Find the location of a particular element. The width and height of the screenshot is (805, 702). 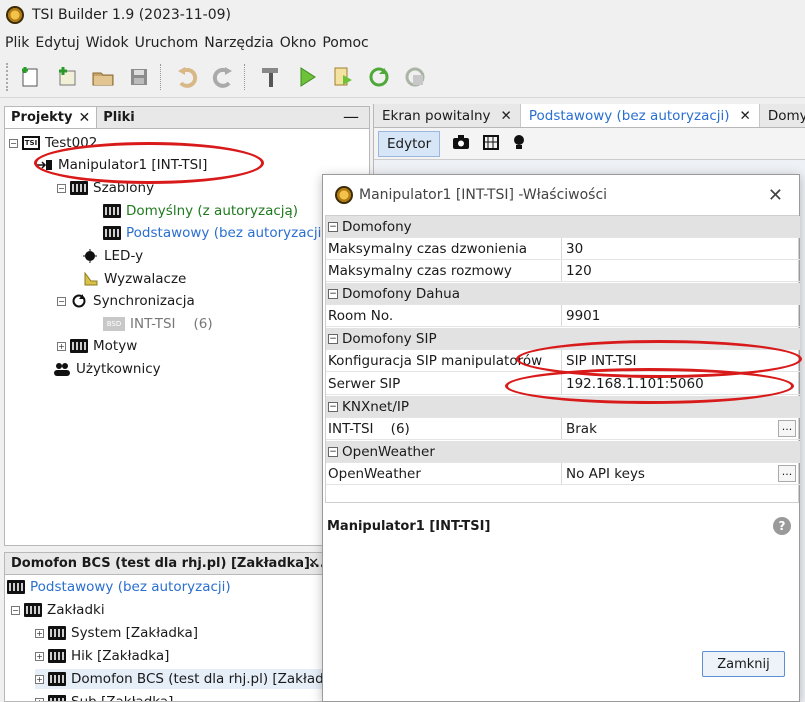

nav-node-sub: + Sub [Zakładka] is located at coordinates (104, 696).